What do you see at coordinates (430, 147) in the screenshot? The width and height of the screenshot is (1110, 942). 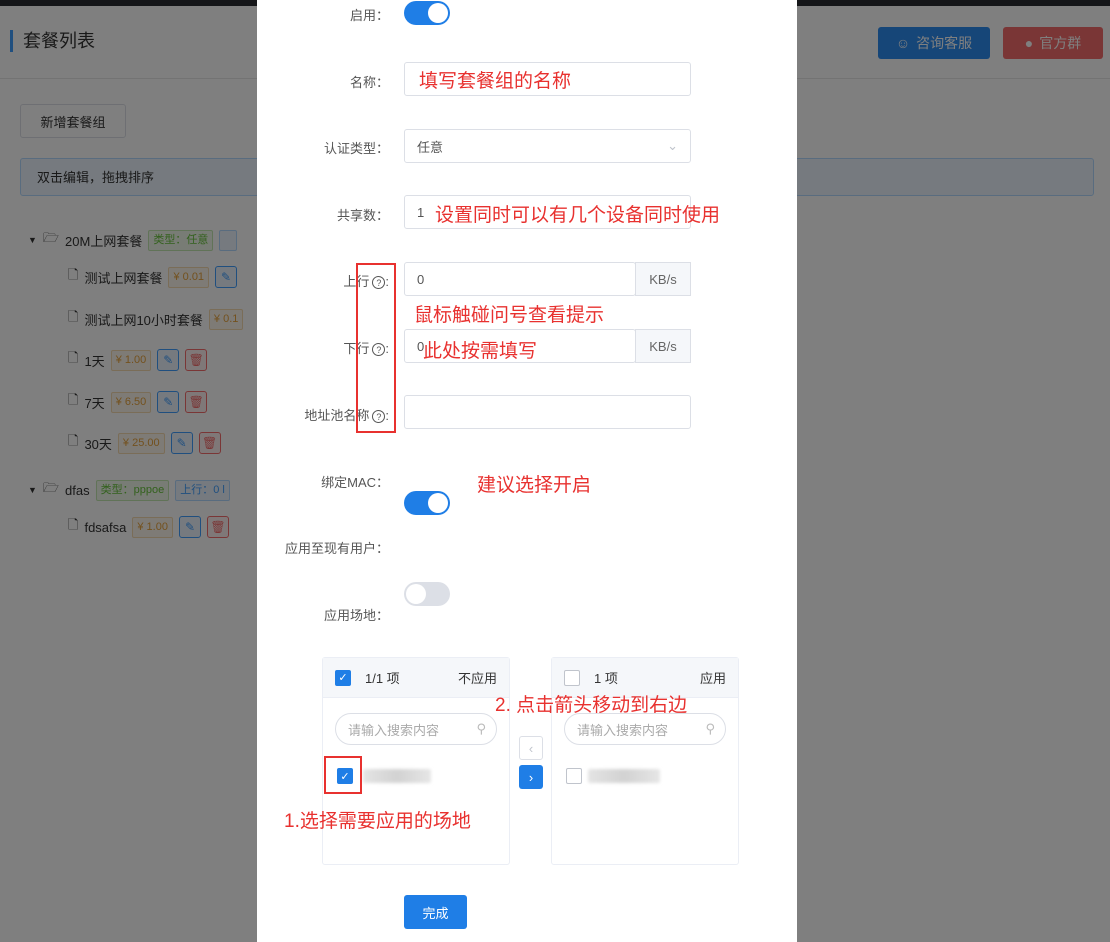 I see `auth-type-value: 任意` at bounding box center [430, 147].